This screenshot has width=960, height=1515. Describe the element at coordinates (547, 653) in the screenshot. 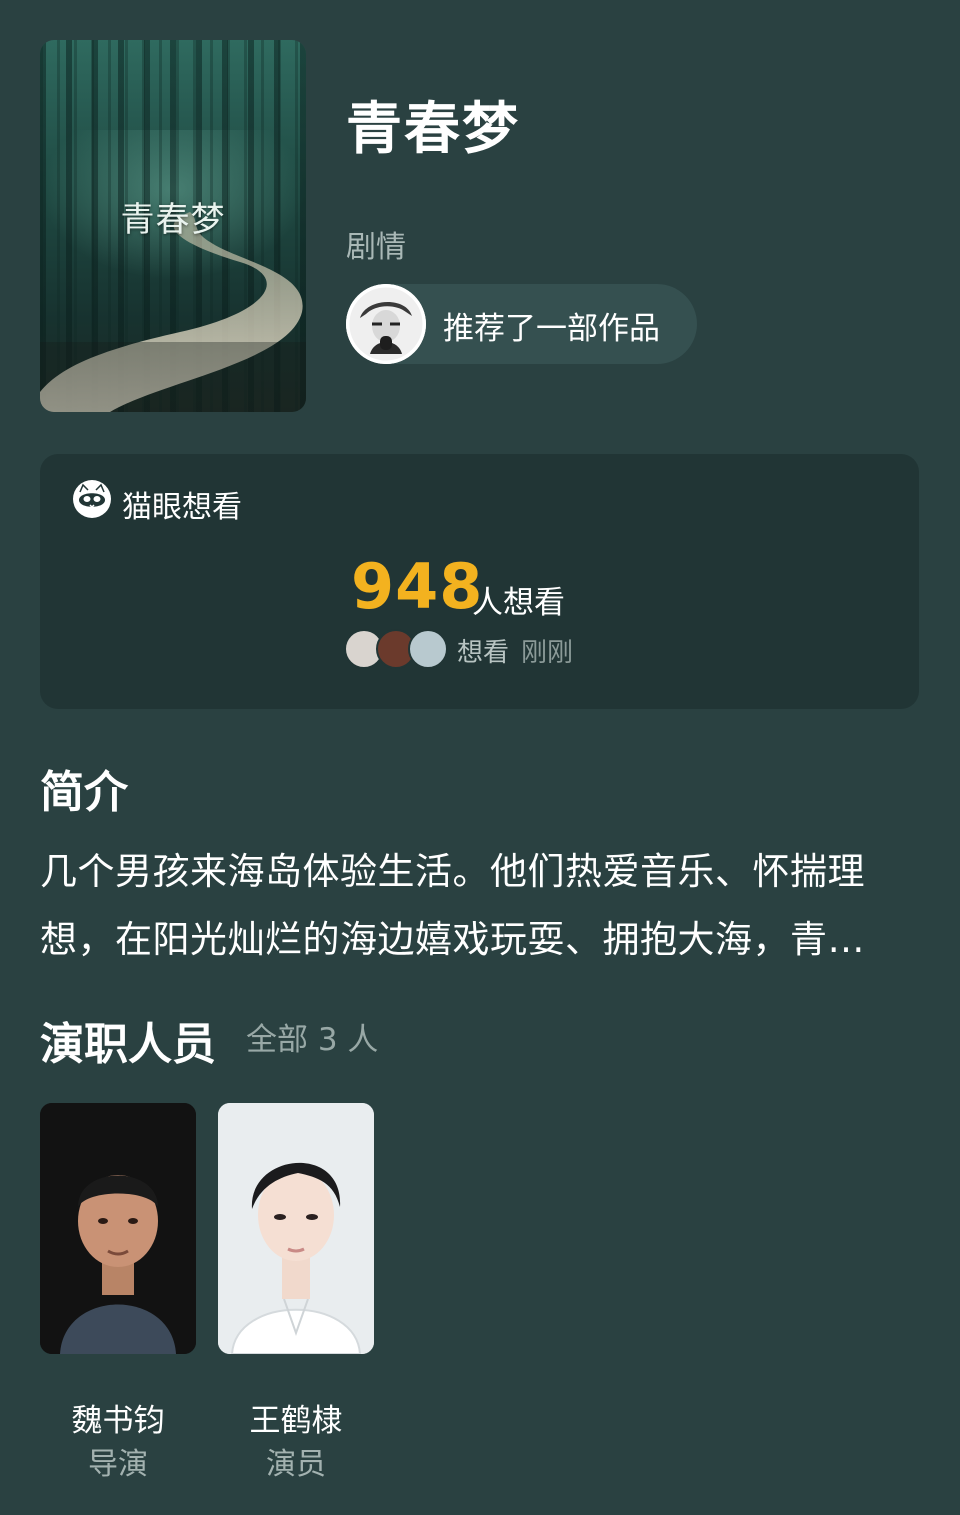

I see `want-time: 刚刚` at that location.